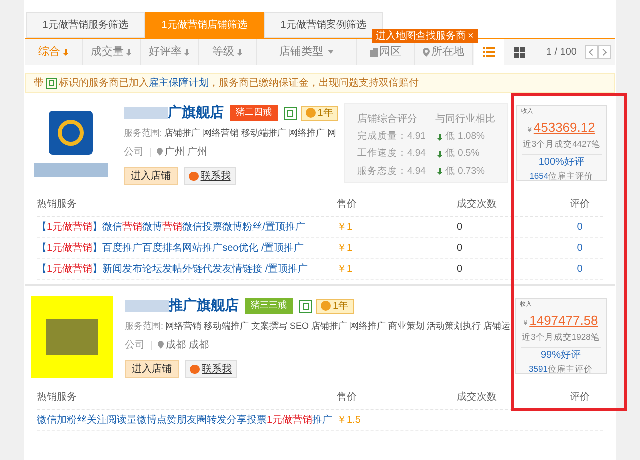 This screenshot has width=640, height=460. Describe the element at coordinates (170, 248) in the screenshot. I see `service-link: 【1元做营销】百度推广百度排名网站推广seo优化 /置顶推广` at that location.